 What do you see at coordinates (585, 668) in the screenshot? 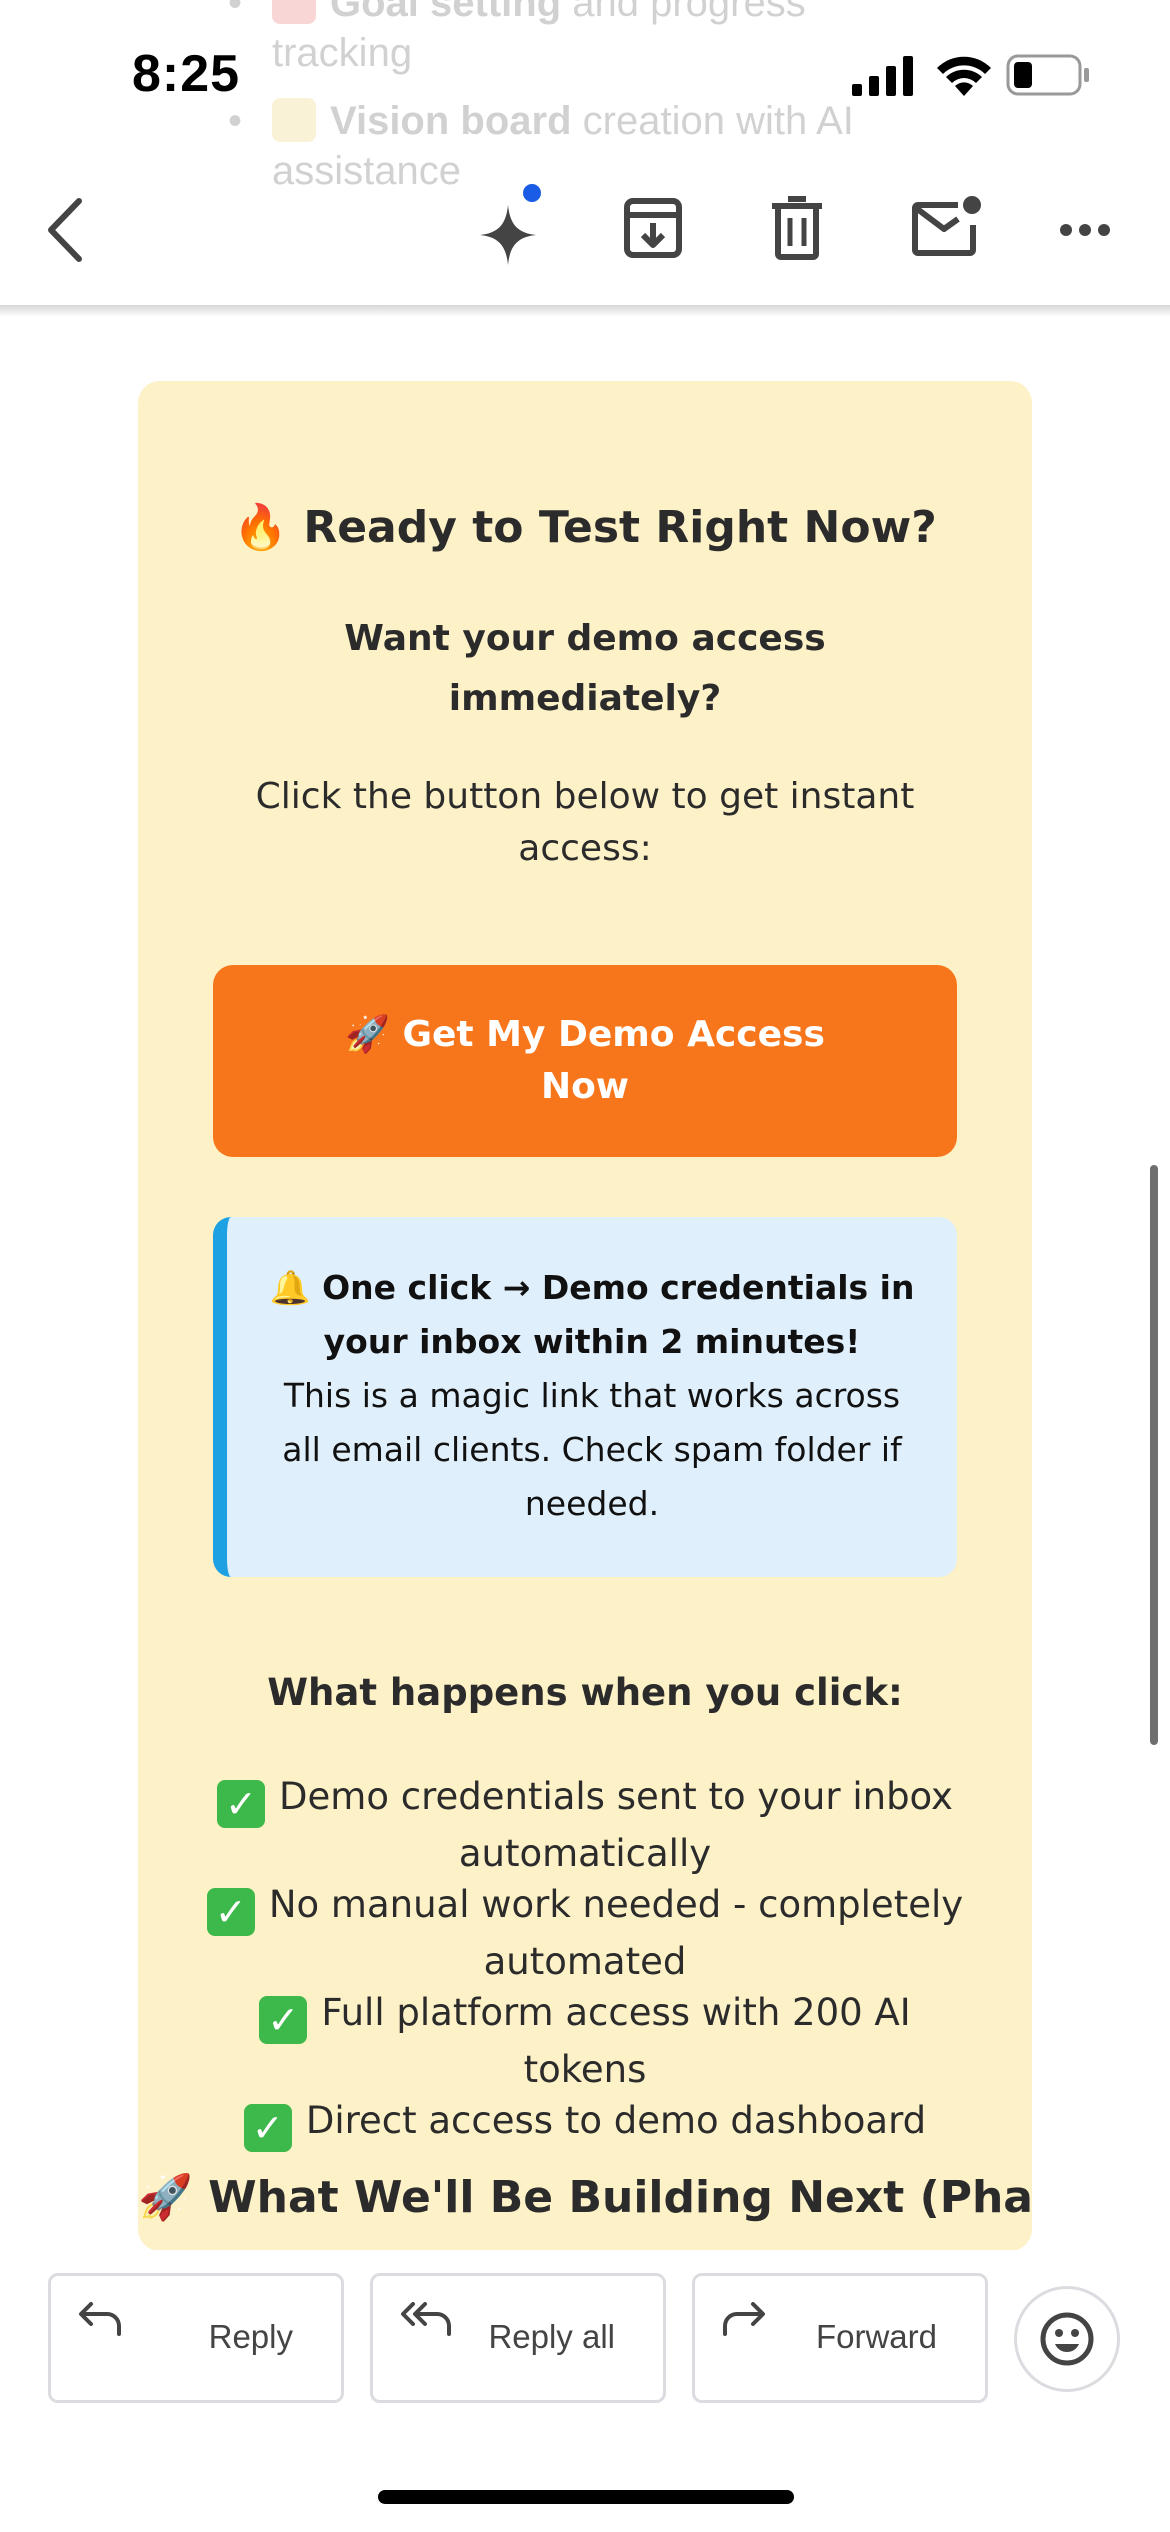
I see `want-access-text: Want your demo access immediately?` at bounding box center [585, 668].